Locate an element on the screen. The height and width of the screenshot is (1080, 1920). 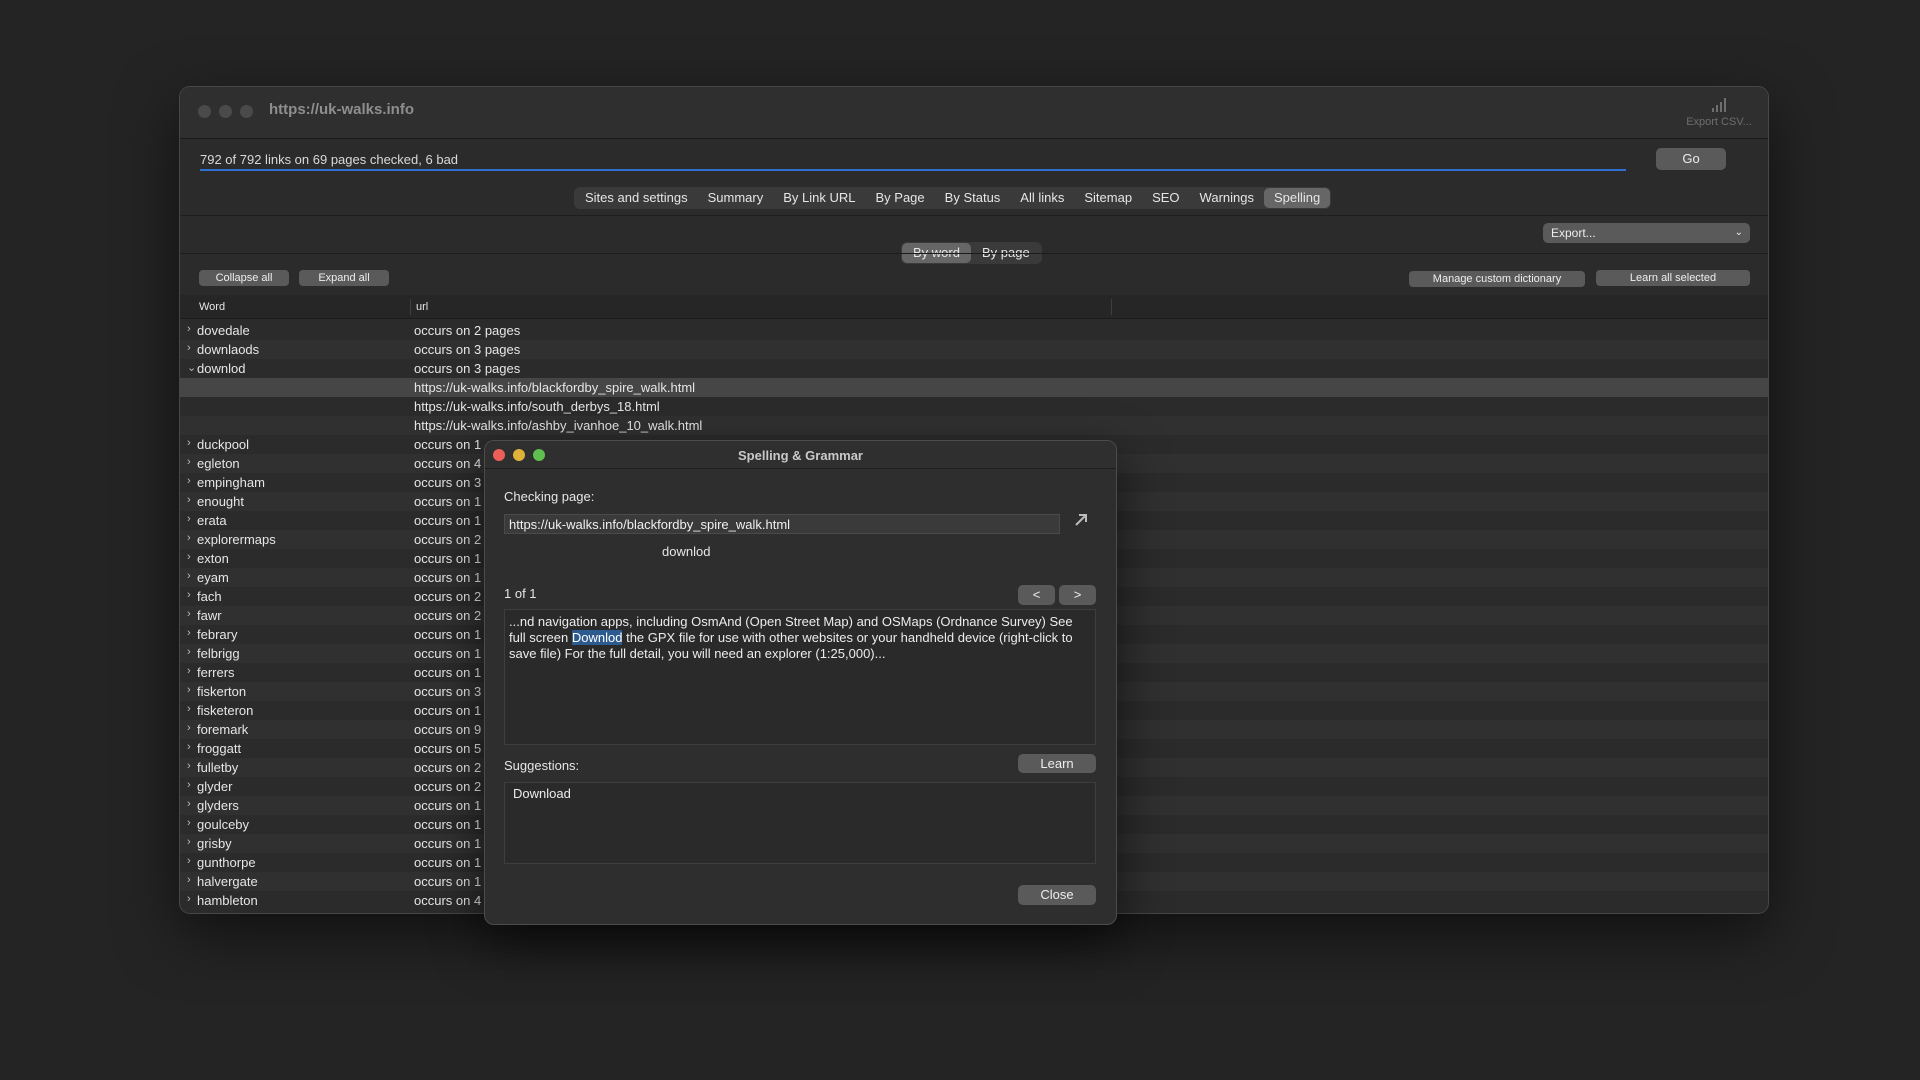
learn-all-selected-button: Learn all selected is located at coordinates (1673, 278).